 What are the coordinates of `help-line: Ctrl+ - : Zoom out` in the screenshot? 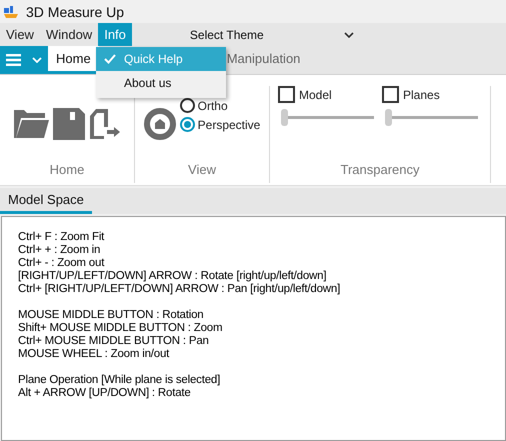 It's located at (62, 263).